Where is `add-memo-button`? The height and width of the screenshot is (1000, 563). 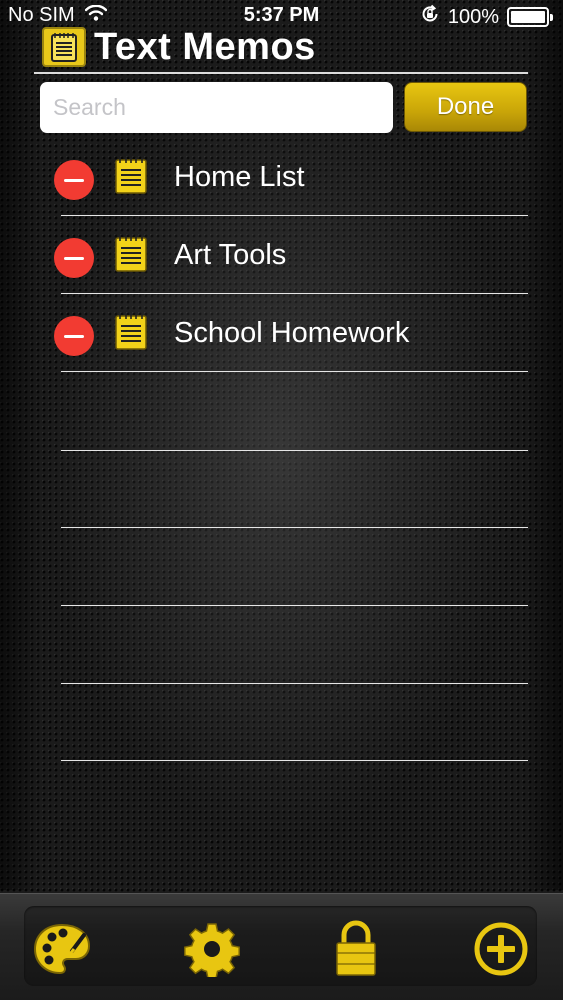 add-memo-button is located at coordinates (501, 949).